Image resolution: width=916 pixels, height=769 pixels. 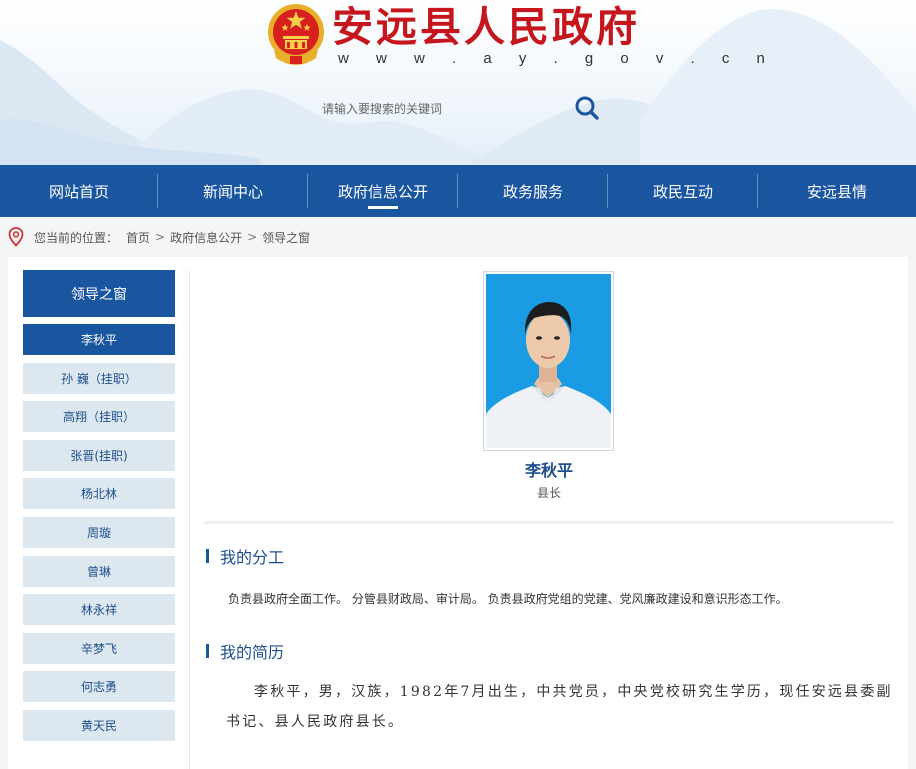 I want to click on search-box: 请输入要搜索的关键词, so click(x=462, y=108).